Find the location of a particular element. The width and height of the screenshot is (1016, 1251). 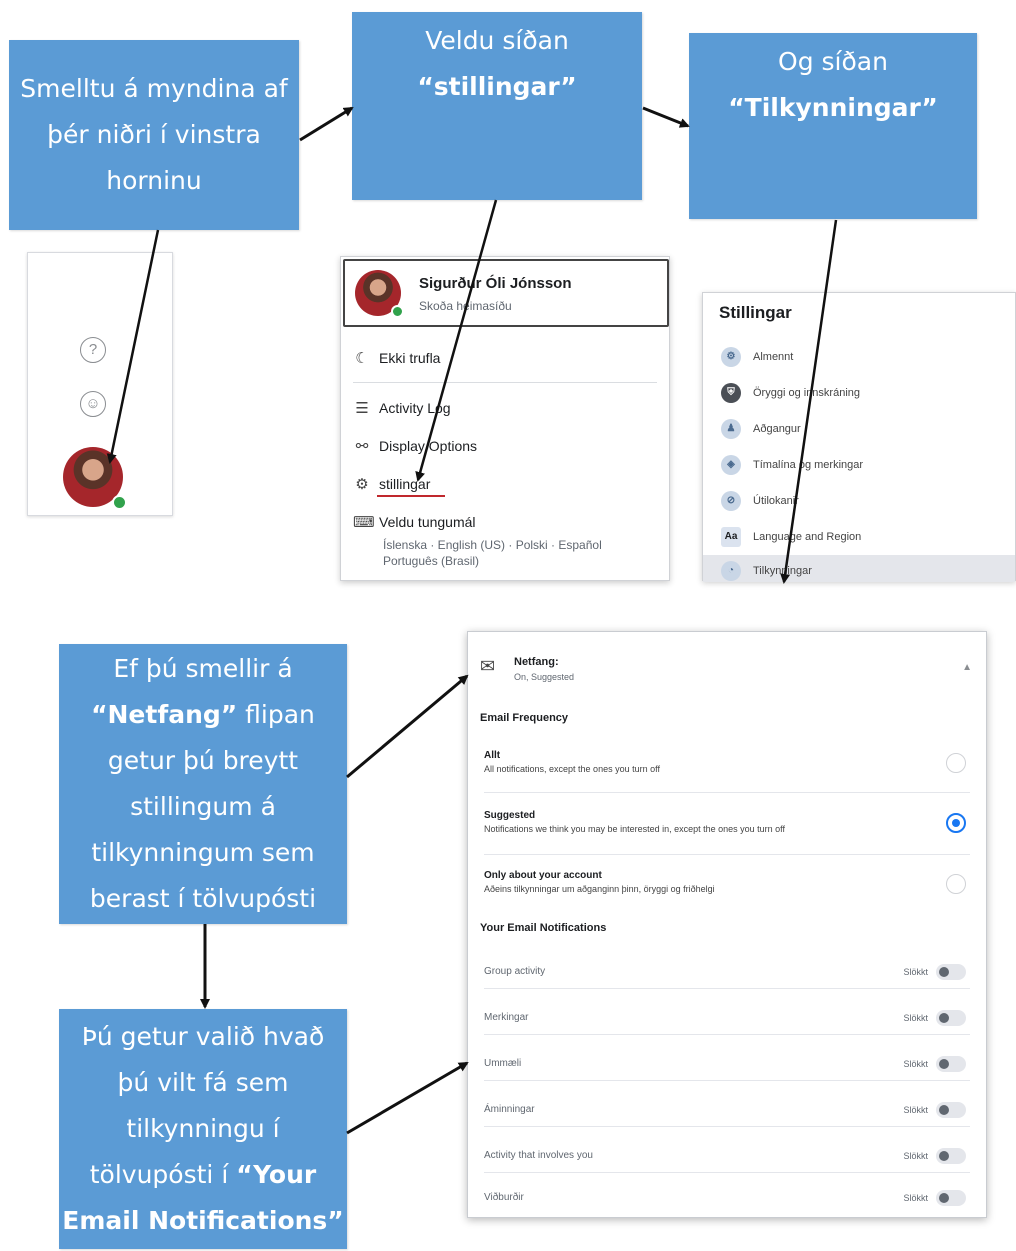

radio-all is located at coordinates (956, 763).